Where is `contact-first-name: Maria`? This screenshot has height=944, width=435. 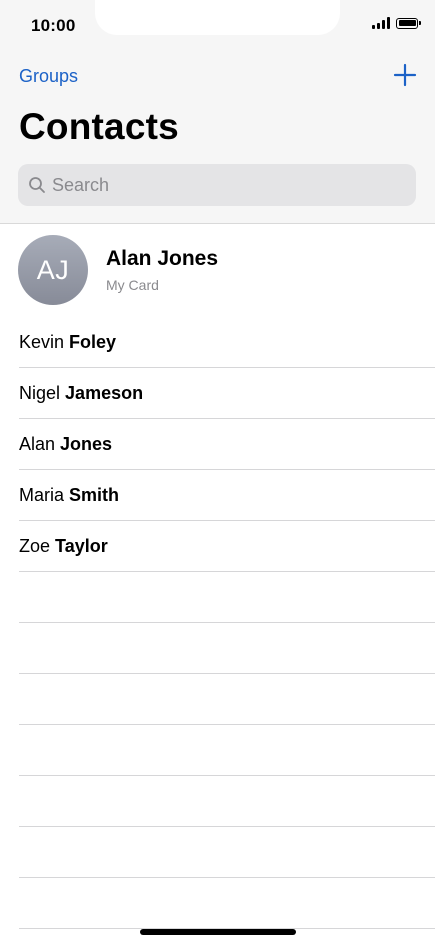 contact-first-name: Maria is located at coordinates (42, 495).